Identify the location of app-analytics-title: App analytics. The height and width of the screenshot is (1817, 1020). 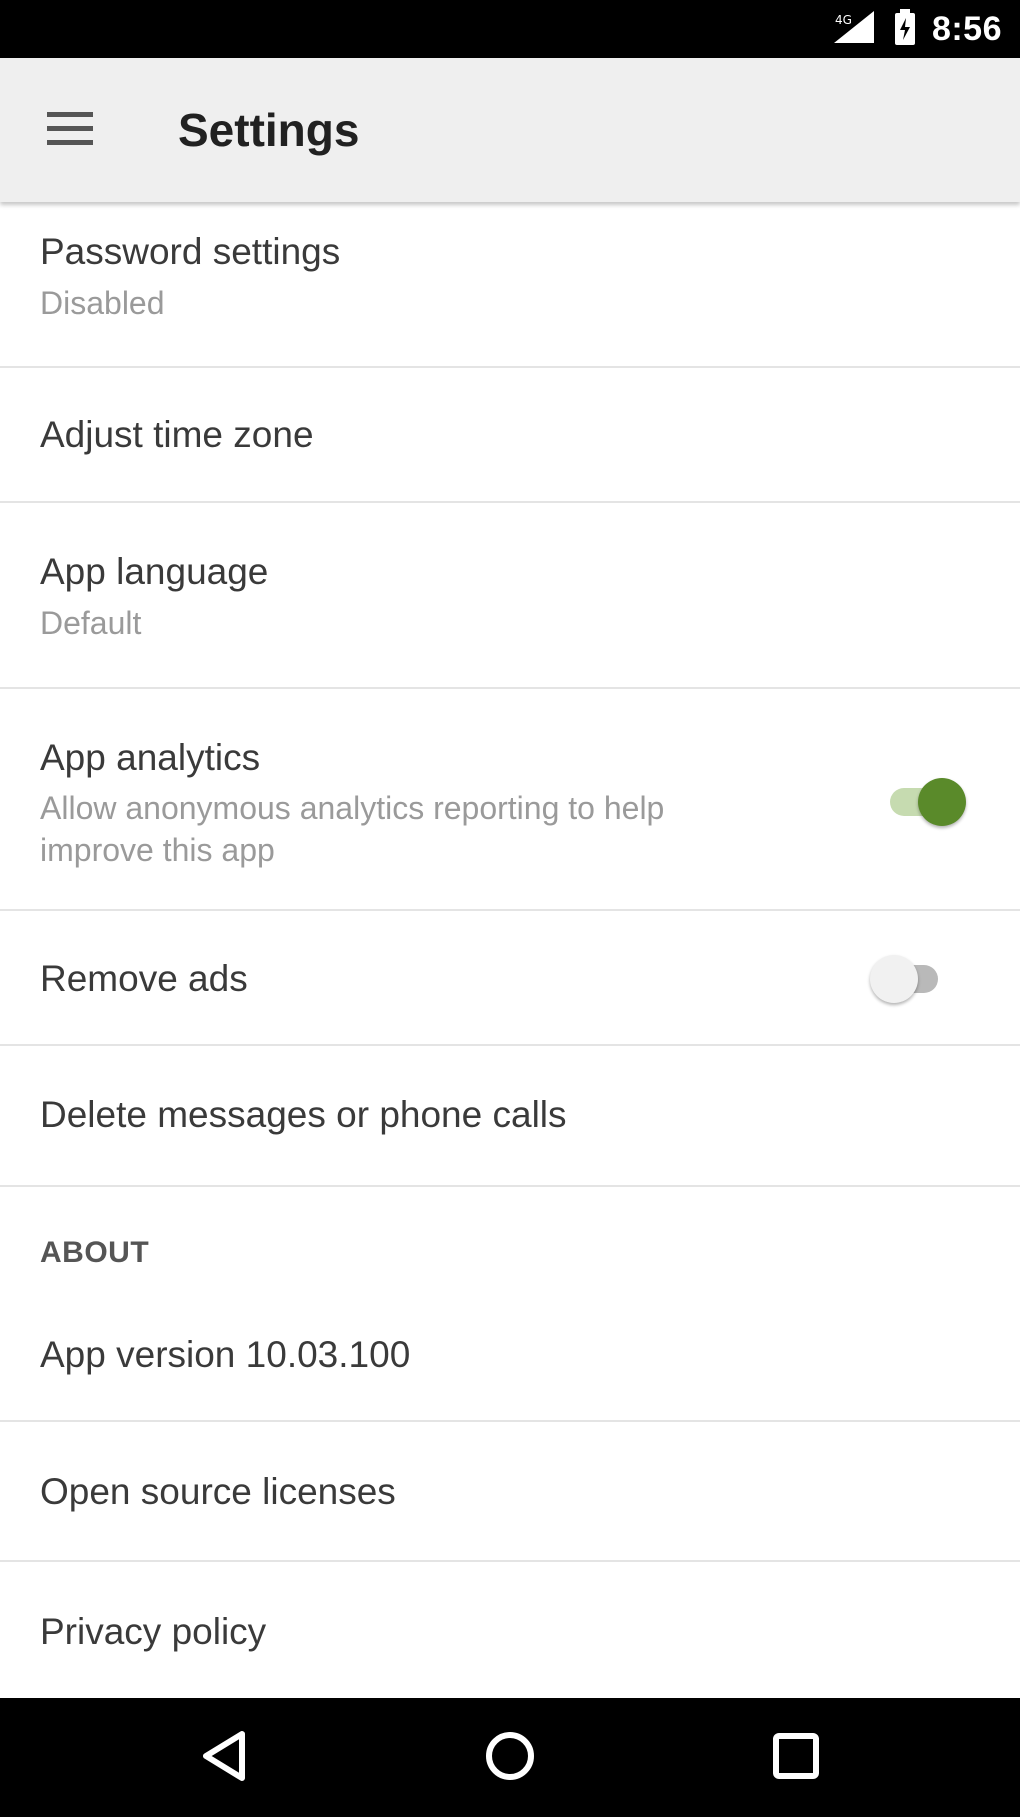
(150, 757).